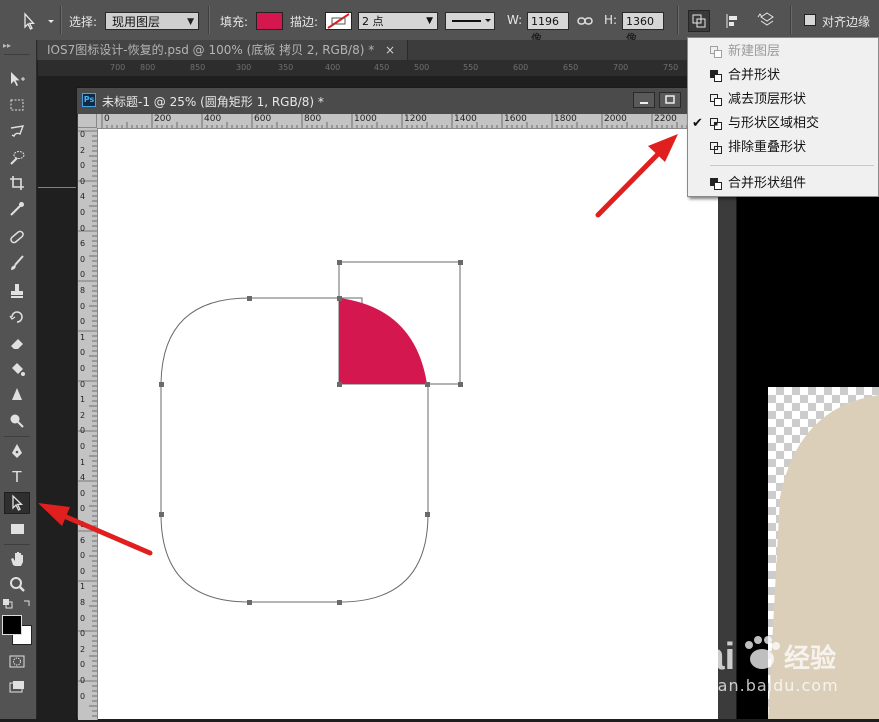 Image resolution: width=879 pixels, height=722 pixels. I want to click on baidu-watermark-logo: Bai 经验, so click(772, 668).